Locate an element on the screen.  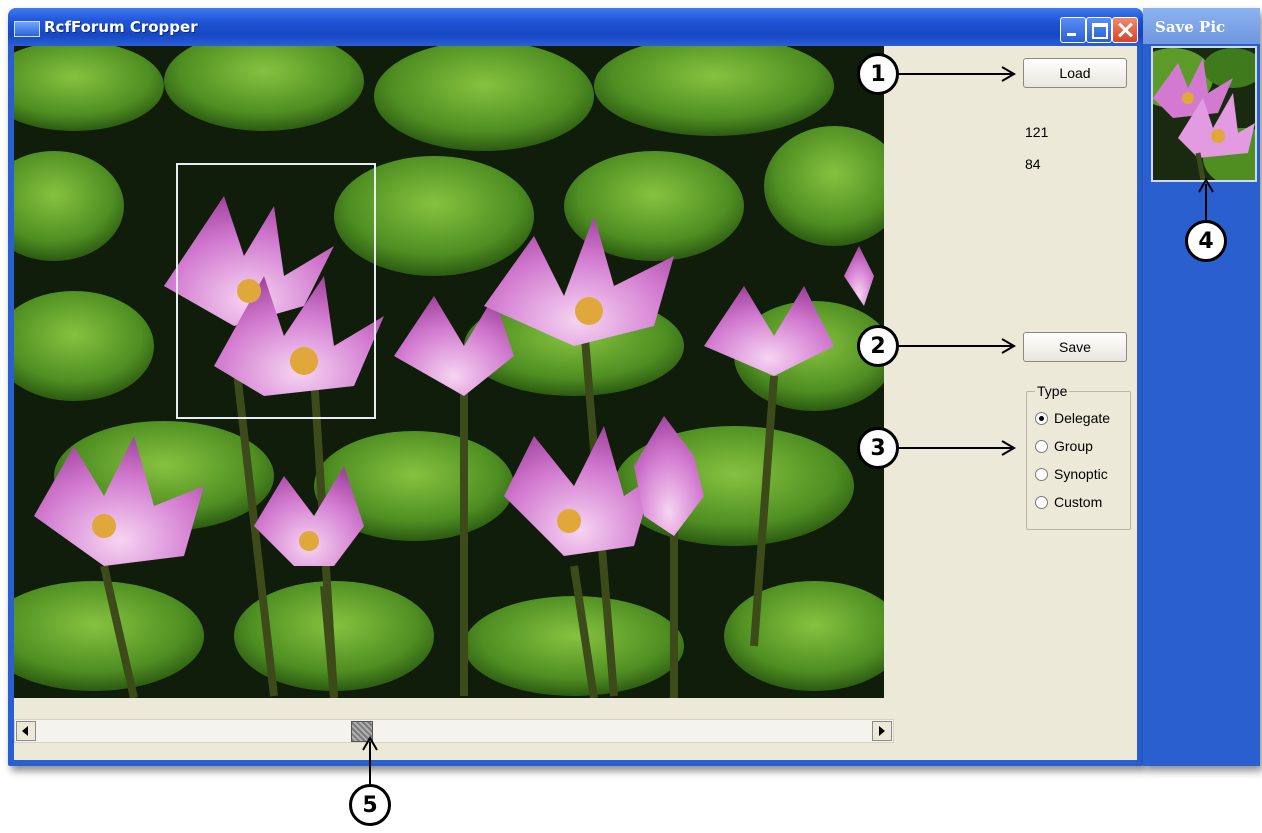
radio-custom-label: Custom is located at coordinates (1078, 502).